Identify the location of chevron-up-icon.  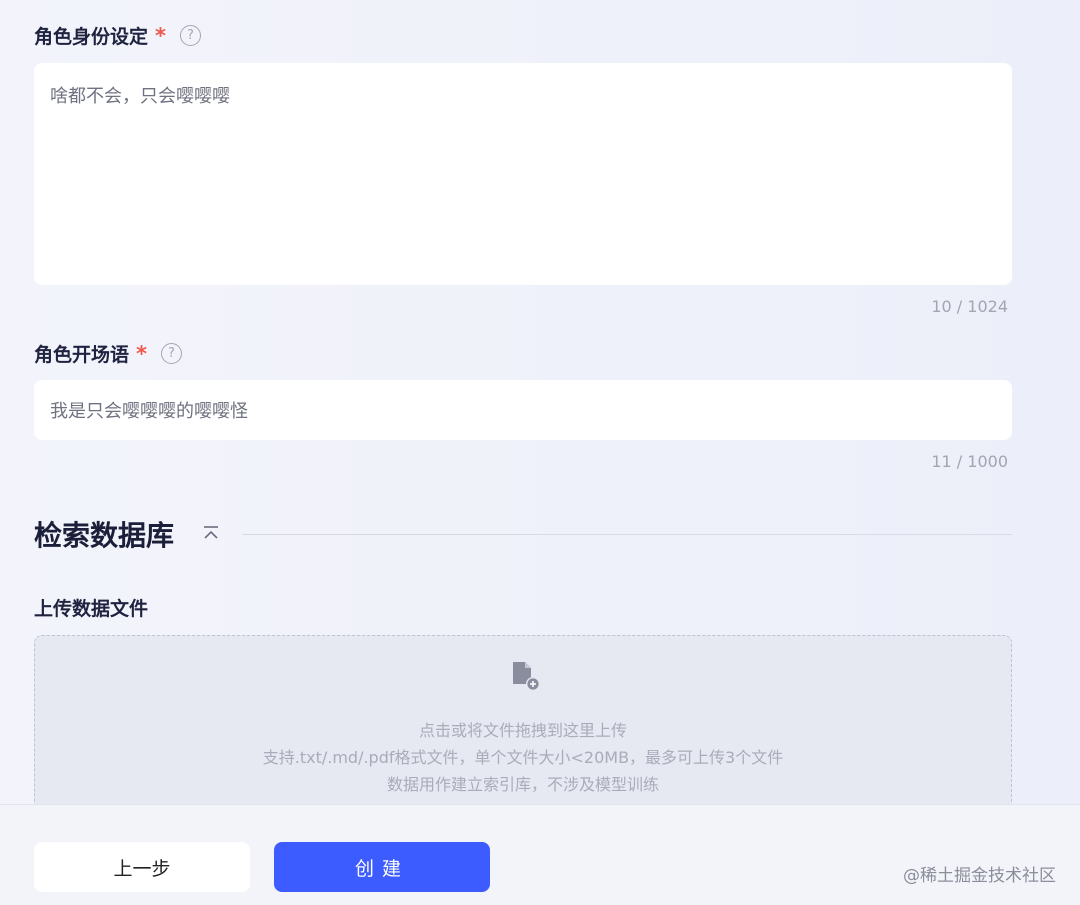
(211, 534).